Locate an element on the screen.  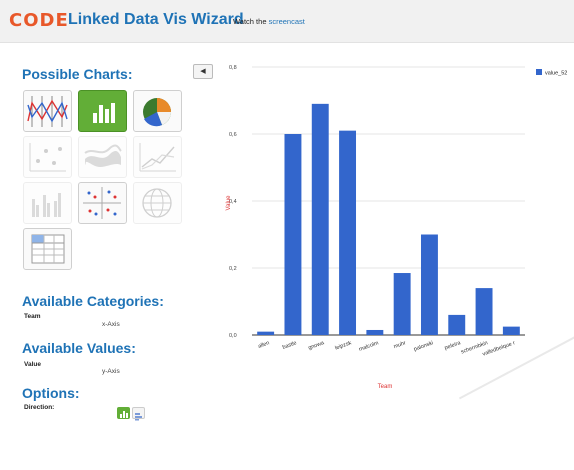
bar-muhr is located at coordinates (402, 304).